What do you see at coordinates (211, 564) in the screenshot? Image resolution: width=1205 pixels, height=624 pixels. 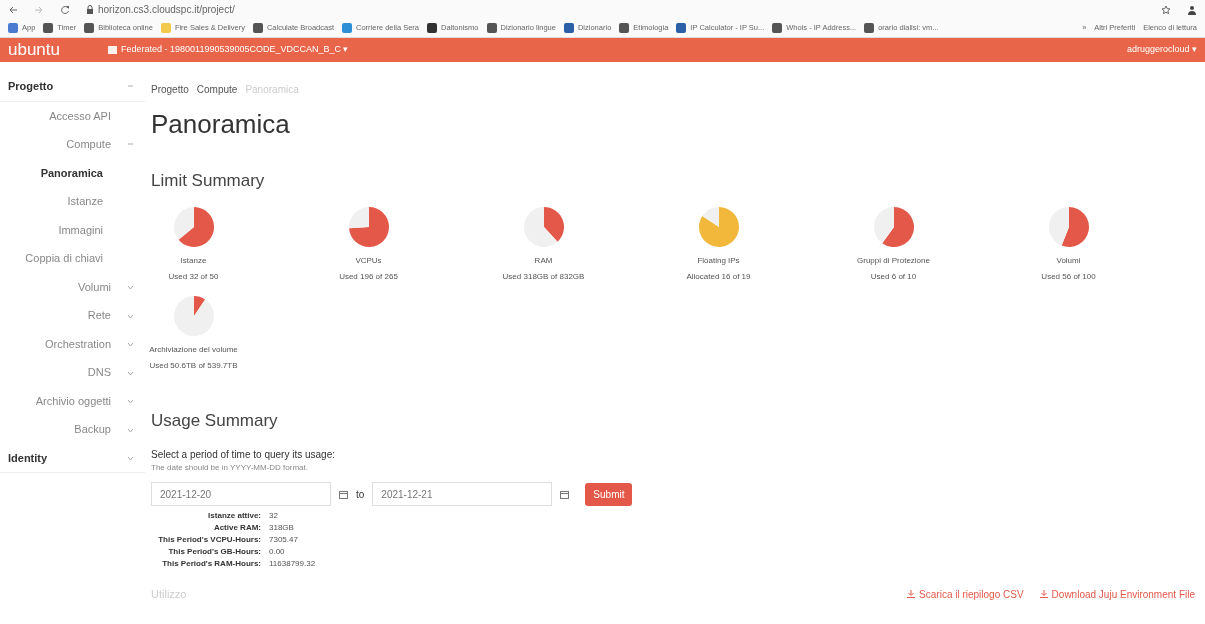 I see `stat-label: This Period's RAM-Hours:` at bounding box center [211, 564].